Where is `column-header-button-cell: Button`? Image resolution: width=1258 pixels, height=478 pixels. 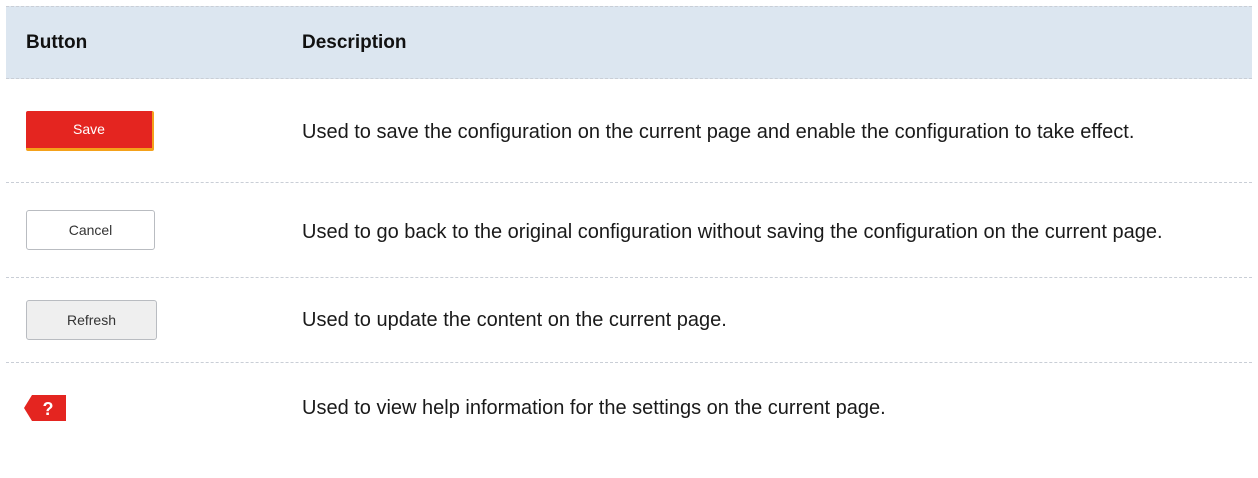
column-header-button-cell: Button is located at coordinates (154, 43).